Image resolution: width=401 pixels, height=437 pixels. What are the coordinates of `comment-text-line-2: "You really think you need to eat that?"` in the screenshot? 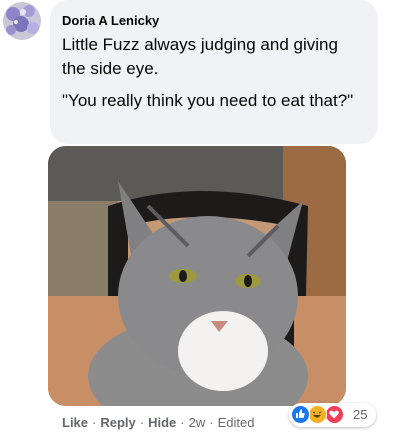 It's located at (208, 100).